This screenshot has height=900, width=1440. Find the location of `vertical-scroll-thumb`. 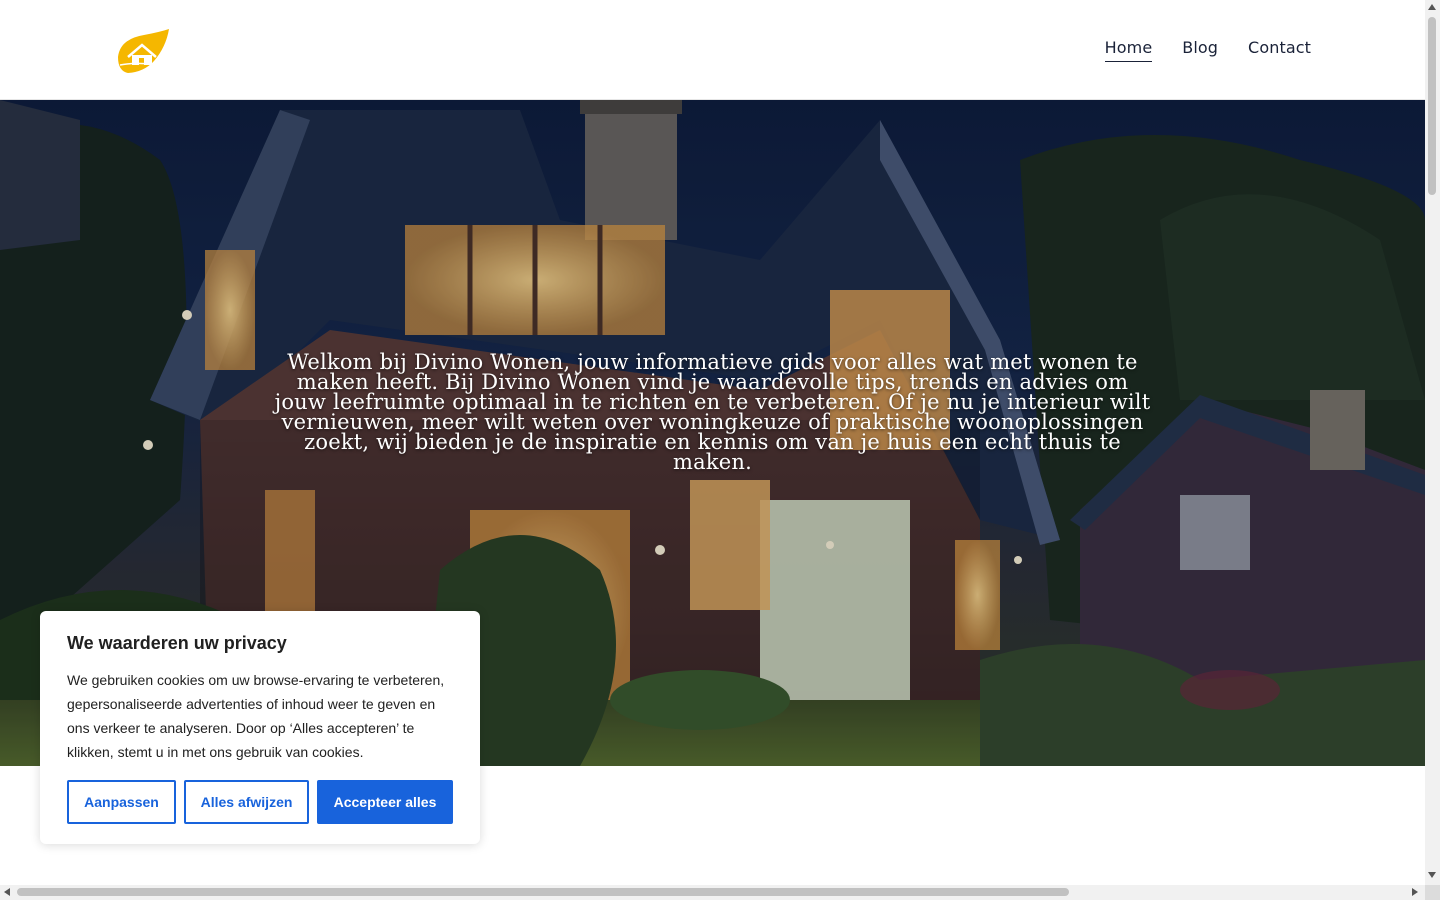

vertical-scroll-thumb is located at coordinates (1432, 106).